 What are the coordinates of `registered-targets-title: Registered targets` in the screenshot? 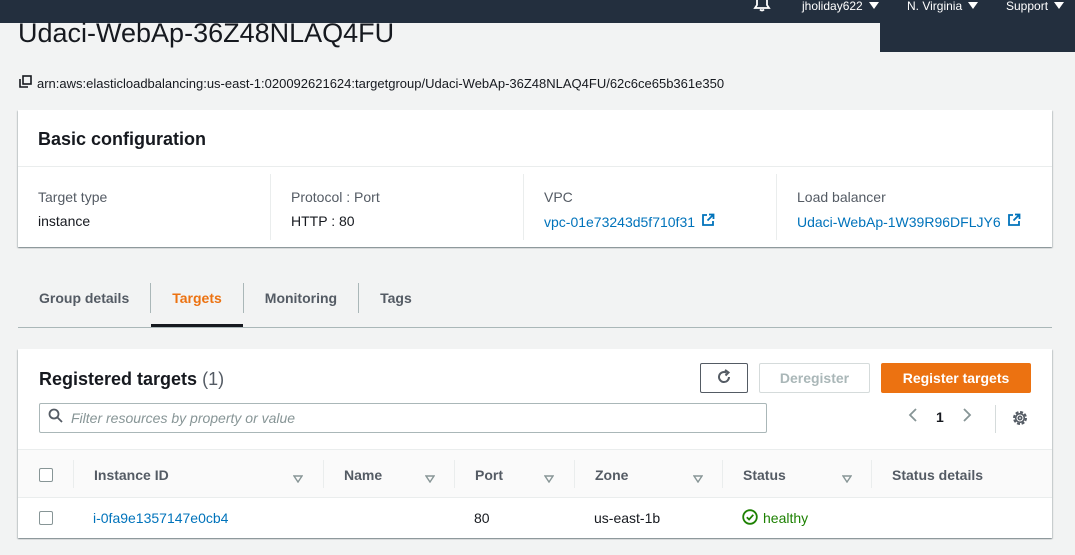 It's located at (118, 379).